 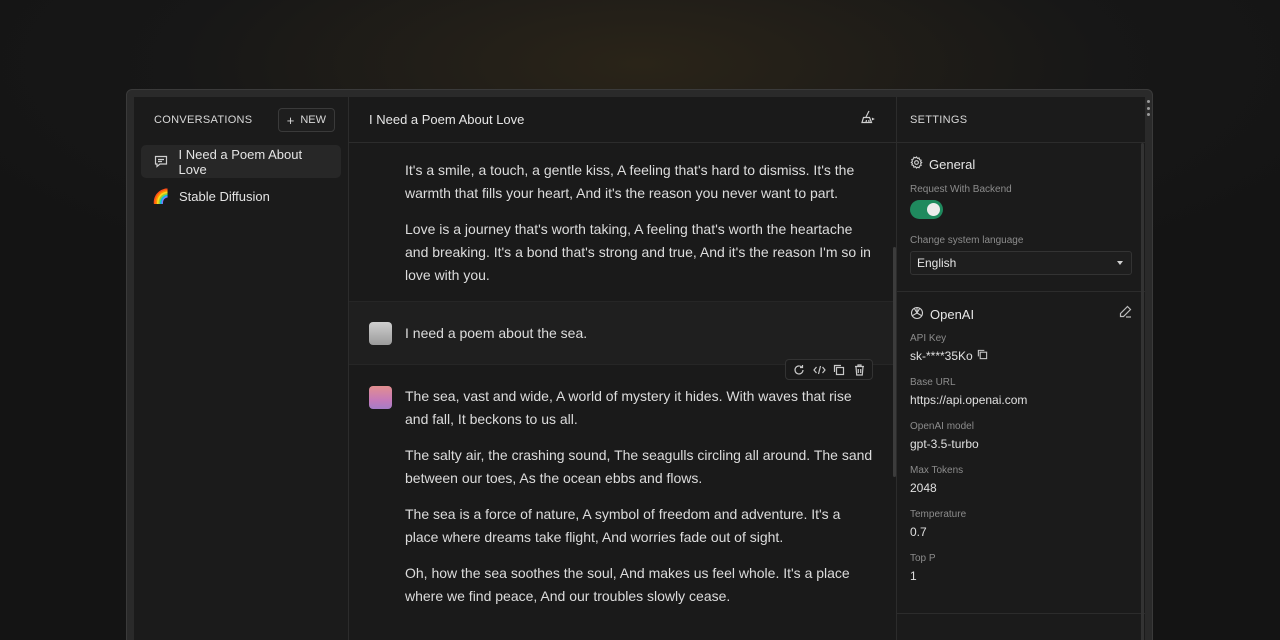 What do you see at coordinates (942, 426) in the screenshot?
I see `model-label: OpenAI model` at bounding box center [942, 426].